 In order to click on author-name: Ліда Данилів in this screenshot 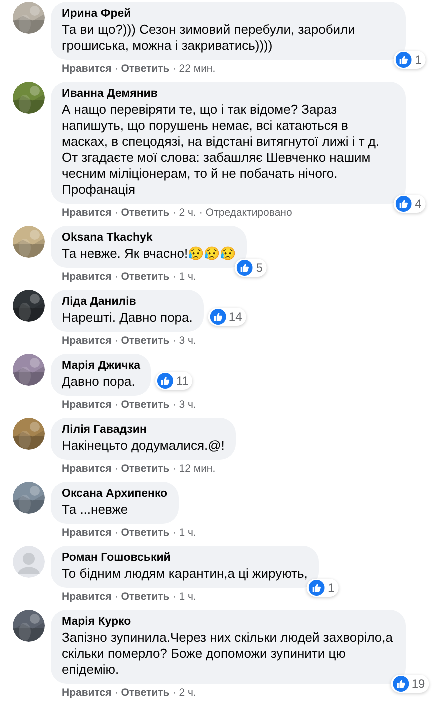, I will do `click(127, 302)`.